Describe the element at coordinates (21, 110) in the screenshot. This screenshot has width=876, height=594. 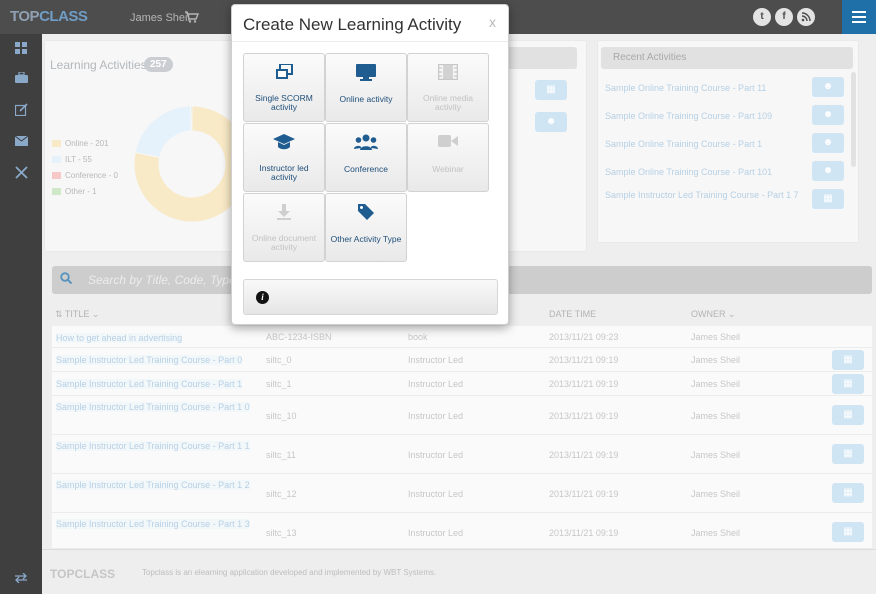
I see `edit-icon` at that location.